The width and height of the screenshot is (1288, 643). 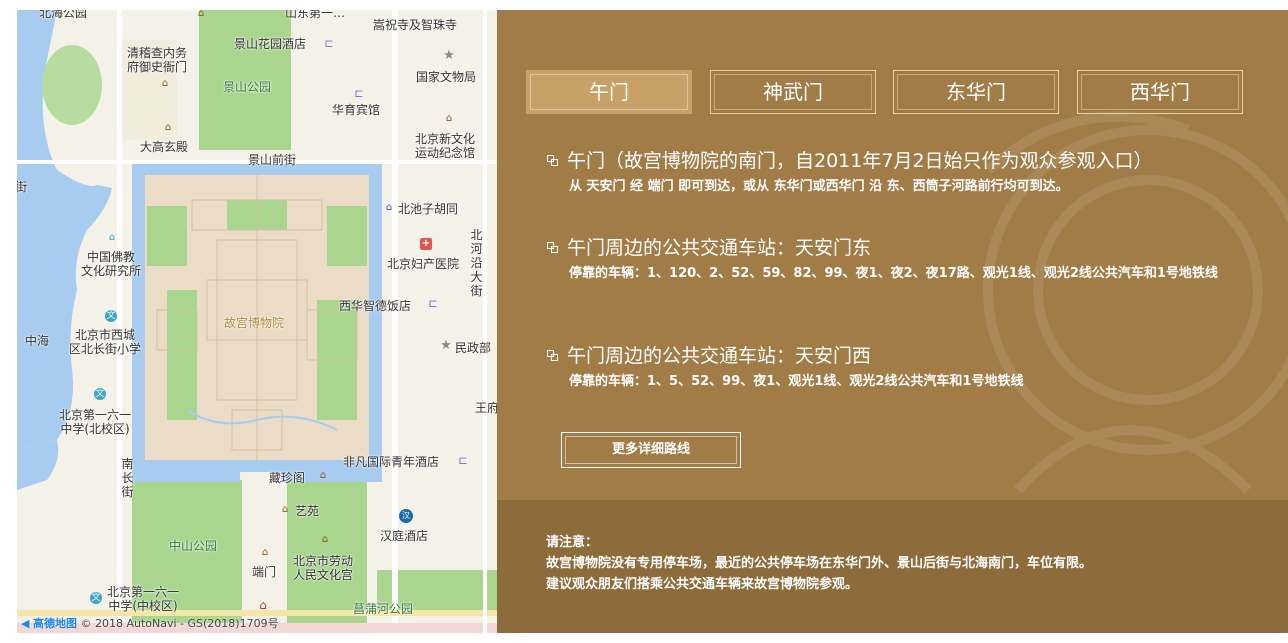 What do you see at coordinates (22, 187) in the screenshot?
I see `map-label-jie: 街` at bounding box center [22, 187].